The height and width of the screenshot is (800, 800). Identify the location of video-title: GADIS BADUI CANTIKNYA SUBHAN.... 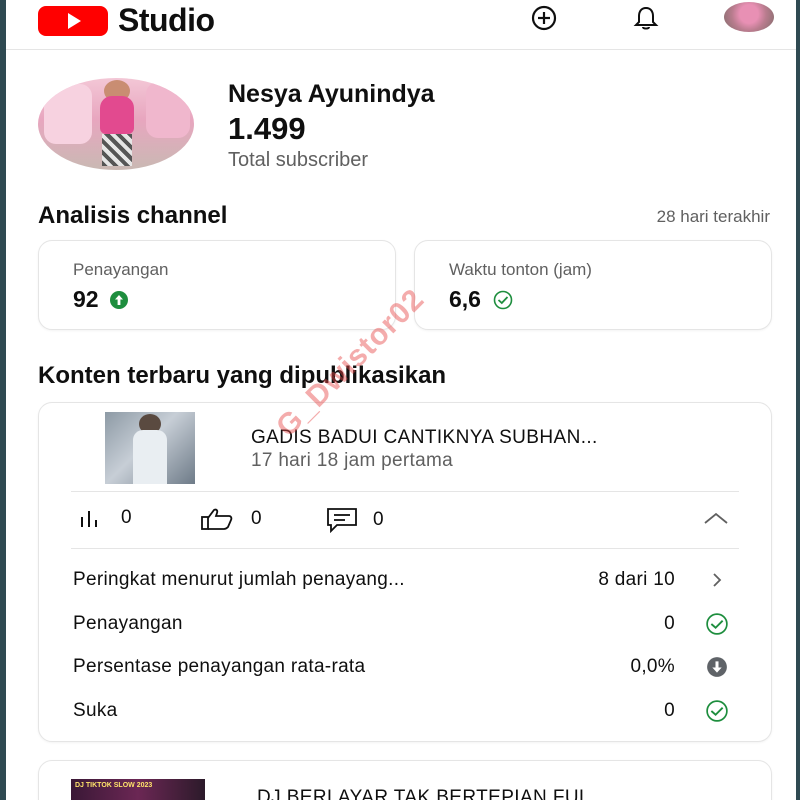
(424, 438).